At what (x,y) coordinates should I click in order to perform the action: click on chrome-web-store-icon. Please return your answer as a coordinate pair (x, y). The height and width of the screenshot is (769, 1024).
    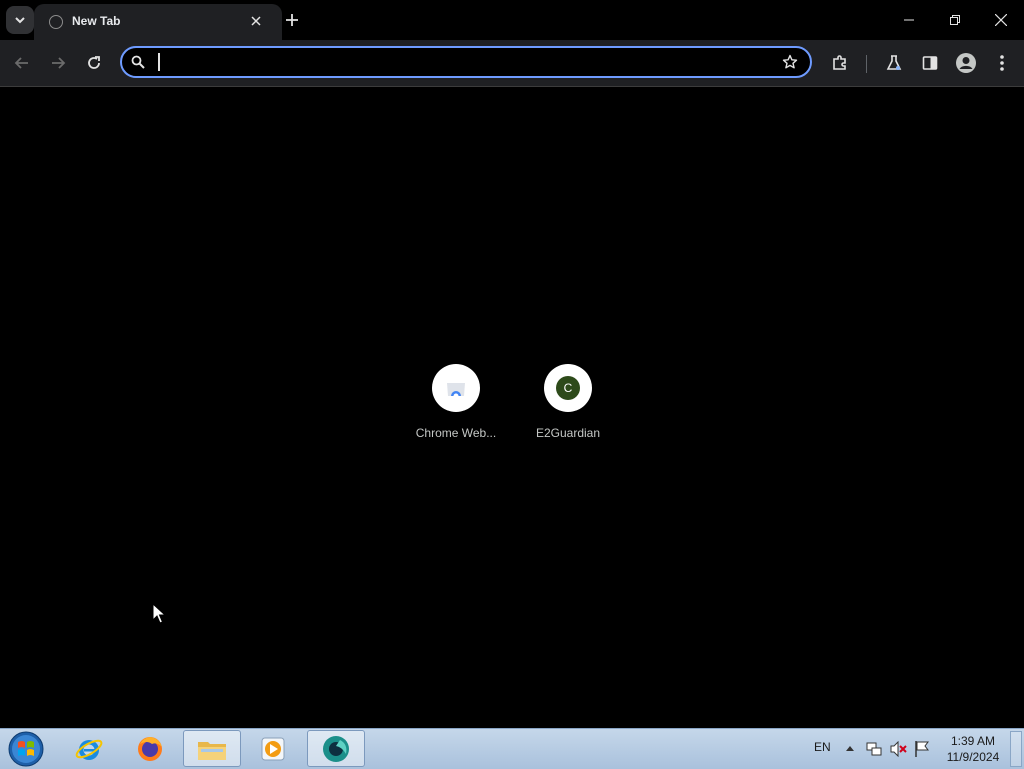
    Looking at the image, I should click on (456, 389).